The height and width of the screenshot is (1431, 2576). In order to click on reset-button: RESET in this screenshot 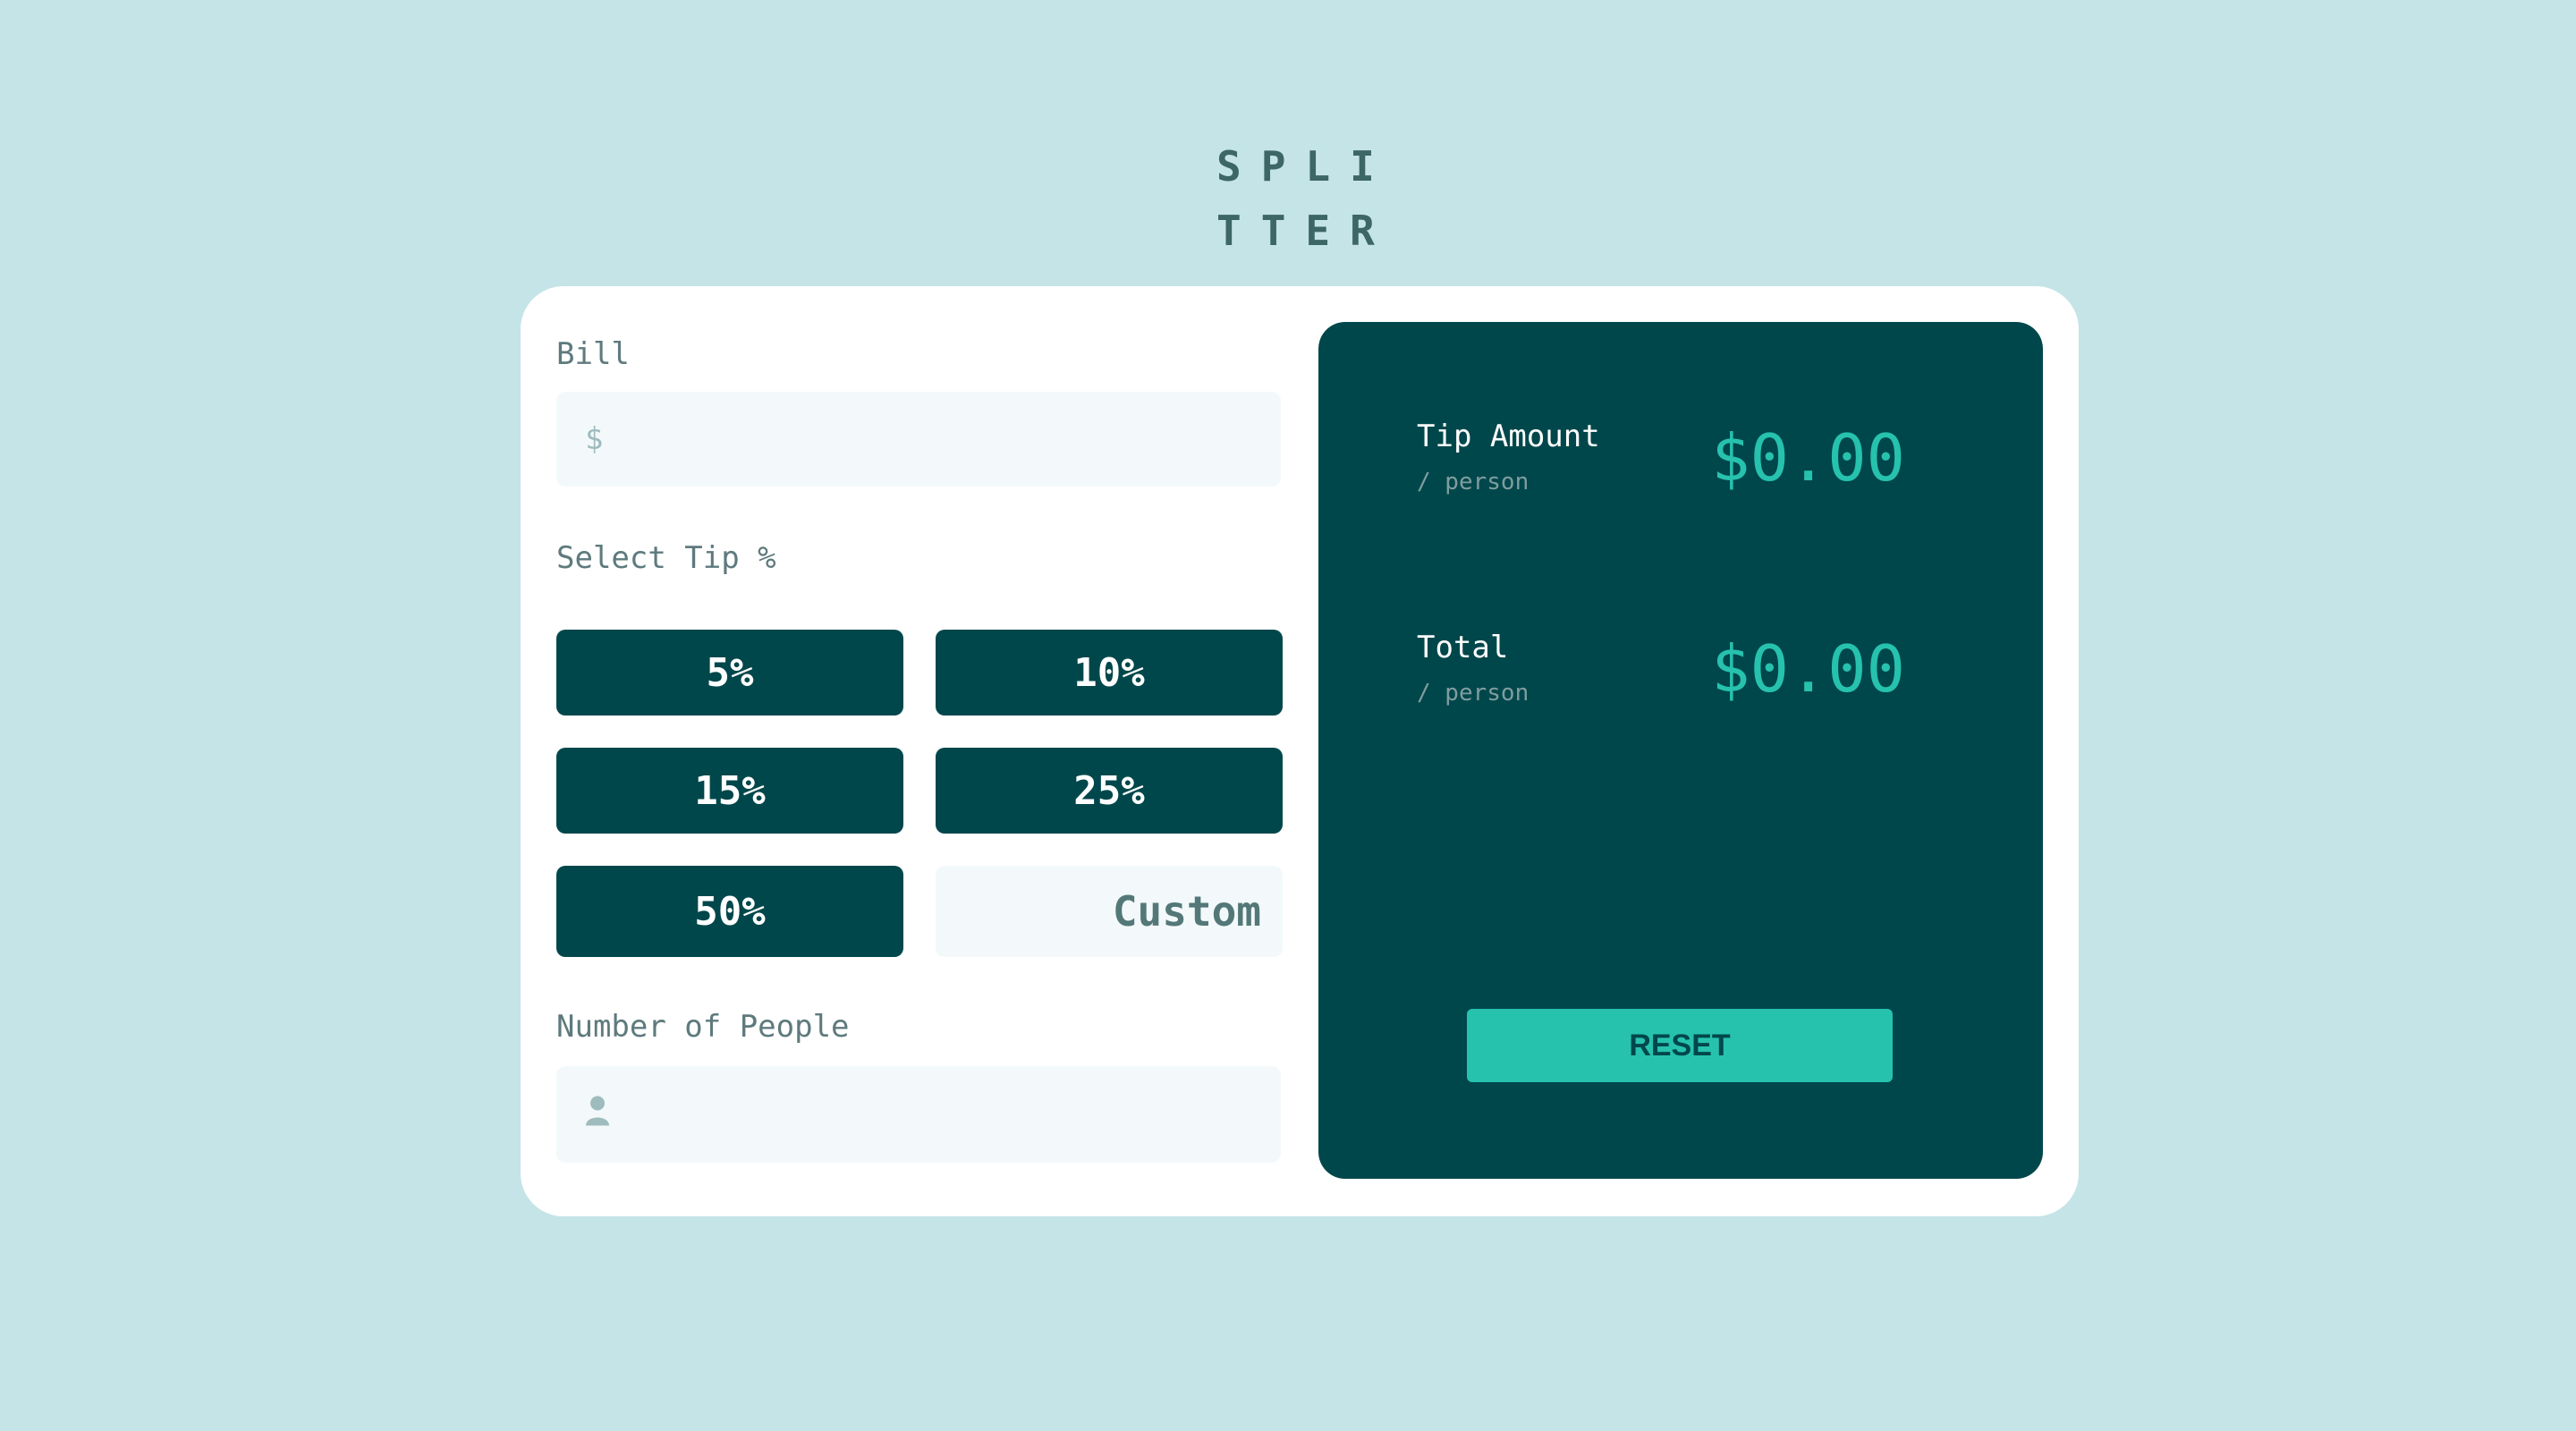, I will do `click(1680, 1045)`.